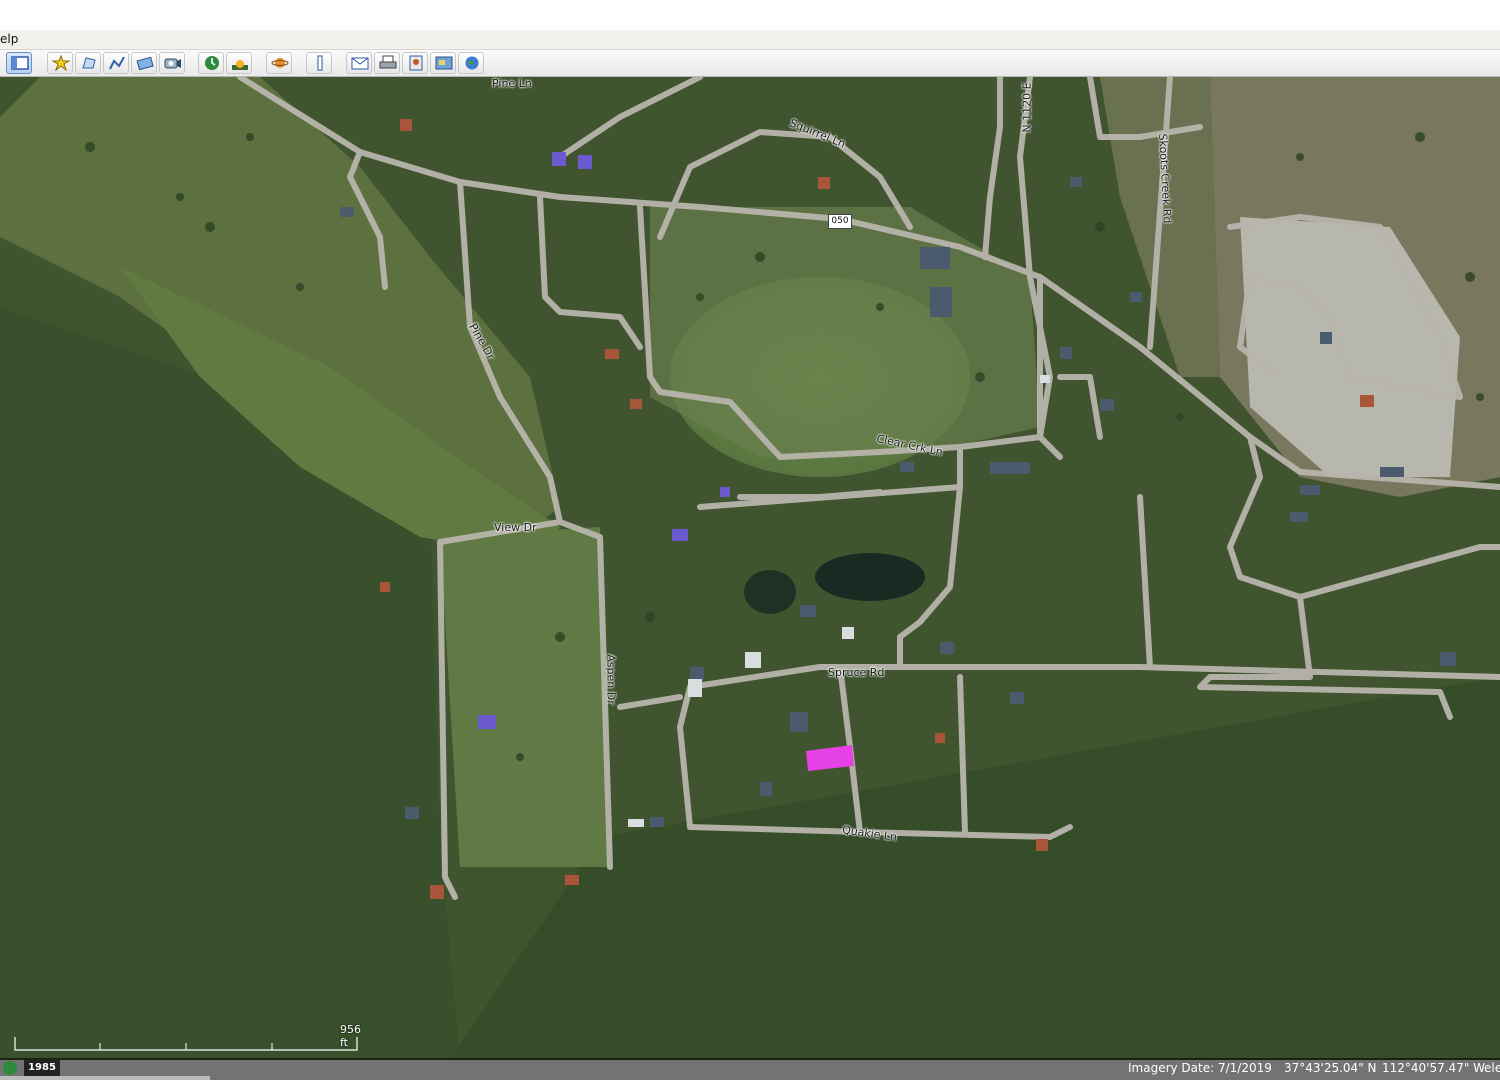 This screenshot has width=1500, height=1080. I want to click on path-icon, so click(117, 63).